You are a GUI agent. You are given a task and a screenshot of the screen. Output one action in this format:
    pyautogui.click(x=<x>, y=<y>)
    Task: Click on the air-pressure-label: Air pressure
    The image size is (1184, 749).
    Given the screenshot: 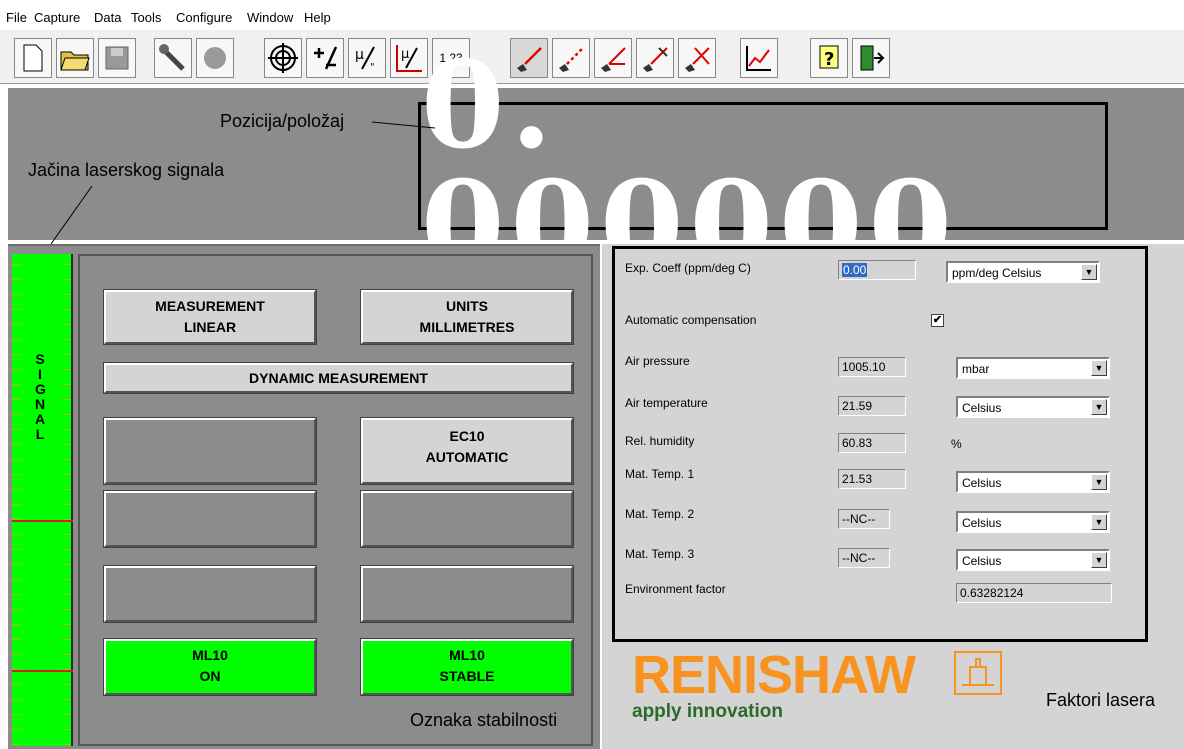 What is the action you would take?
    pyautogui.click(x=657, y=361)
    